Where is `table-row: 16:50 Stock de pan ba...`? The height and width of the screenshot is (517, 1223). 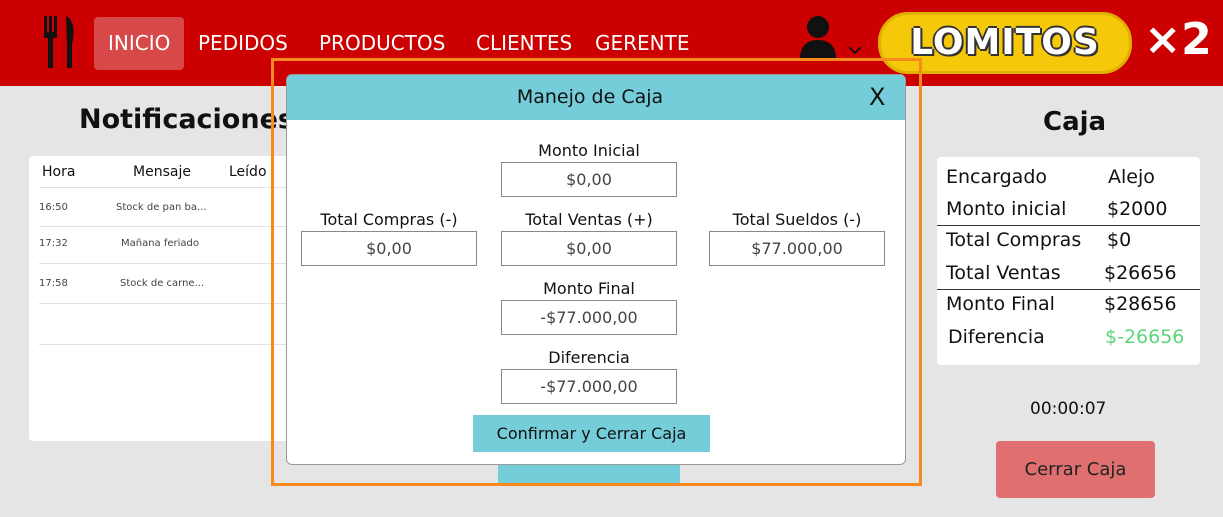
table-row: 16:50 Stock de pan ba... is located at coordinates (164, 207).